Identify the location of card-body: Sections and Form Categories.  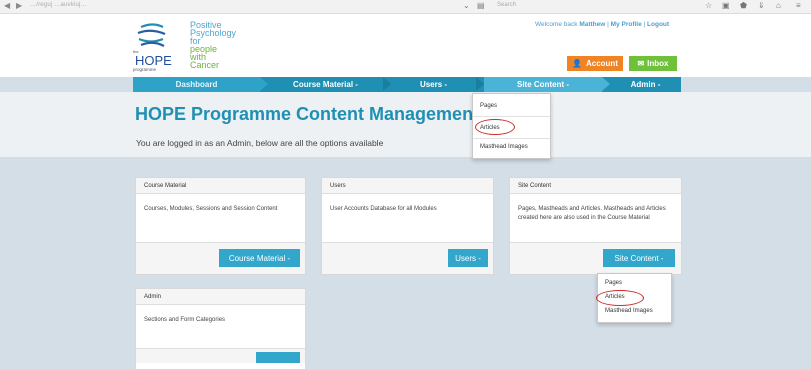
(185, 320).